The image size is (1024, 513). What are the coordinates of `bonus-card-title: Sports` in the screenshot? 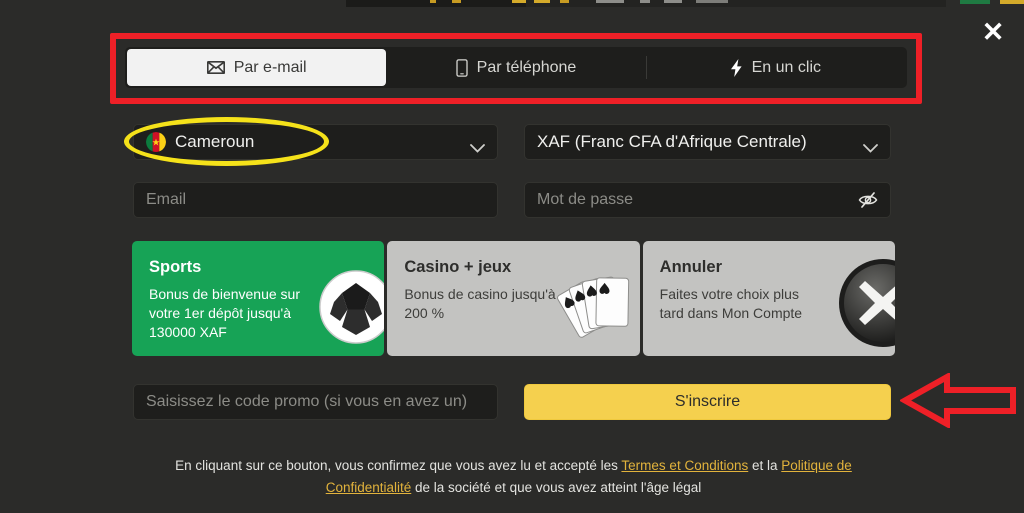 It's located at (175, 267).